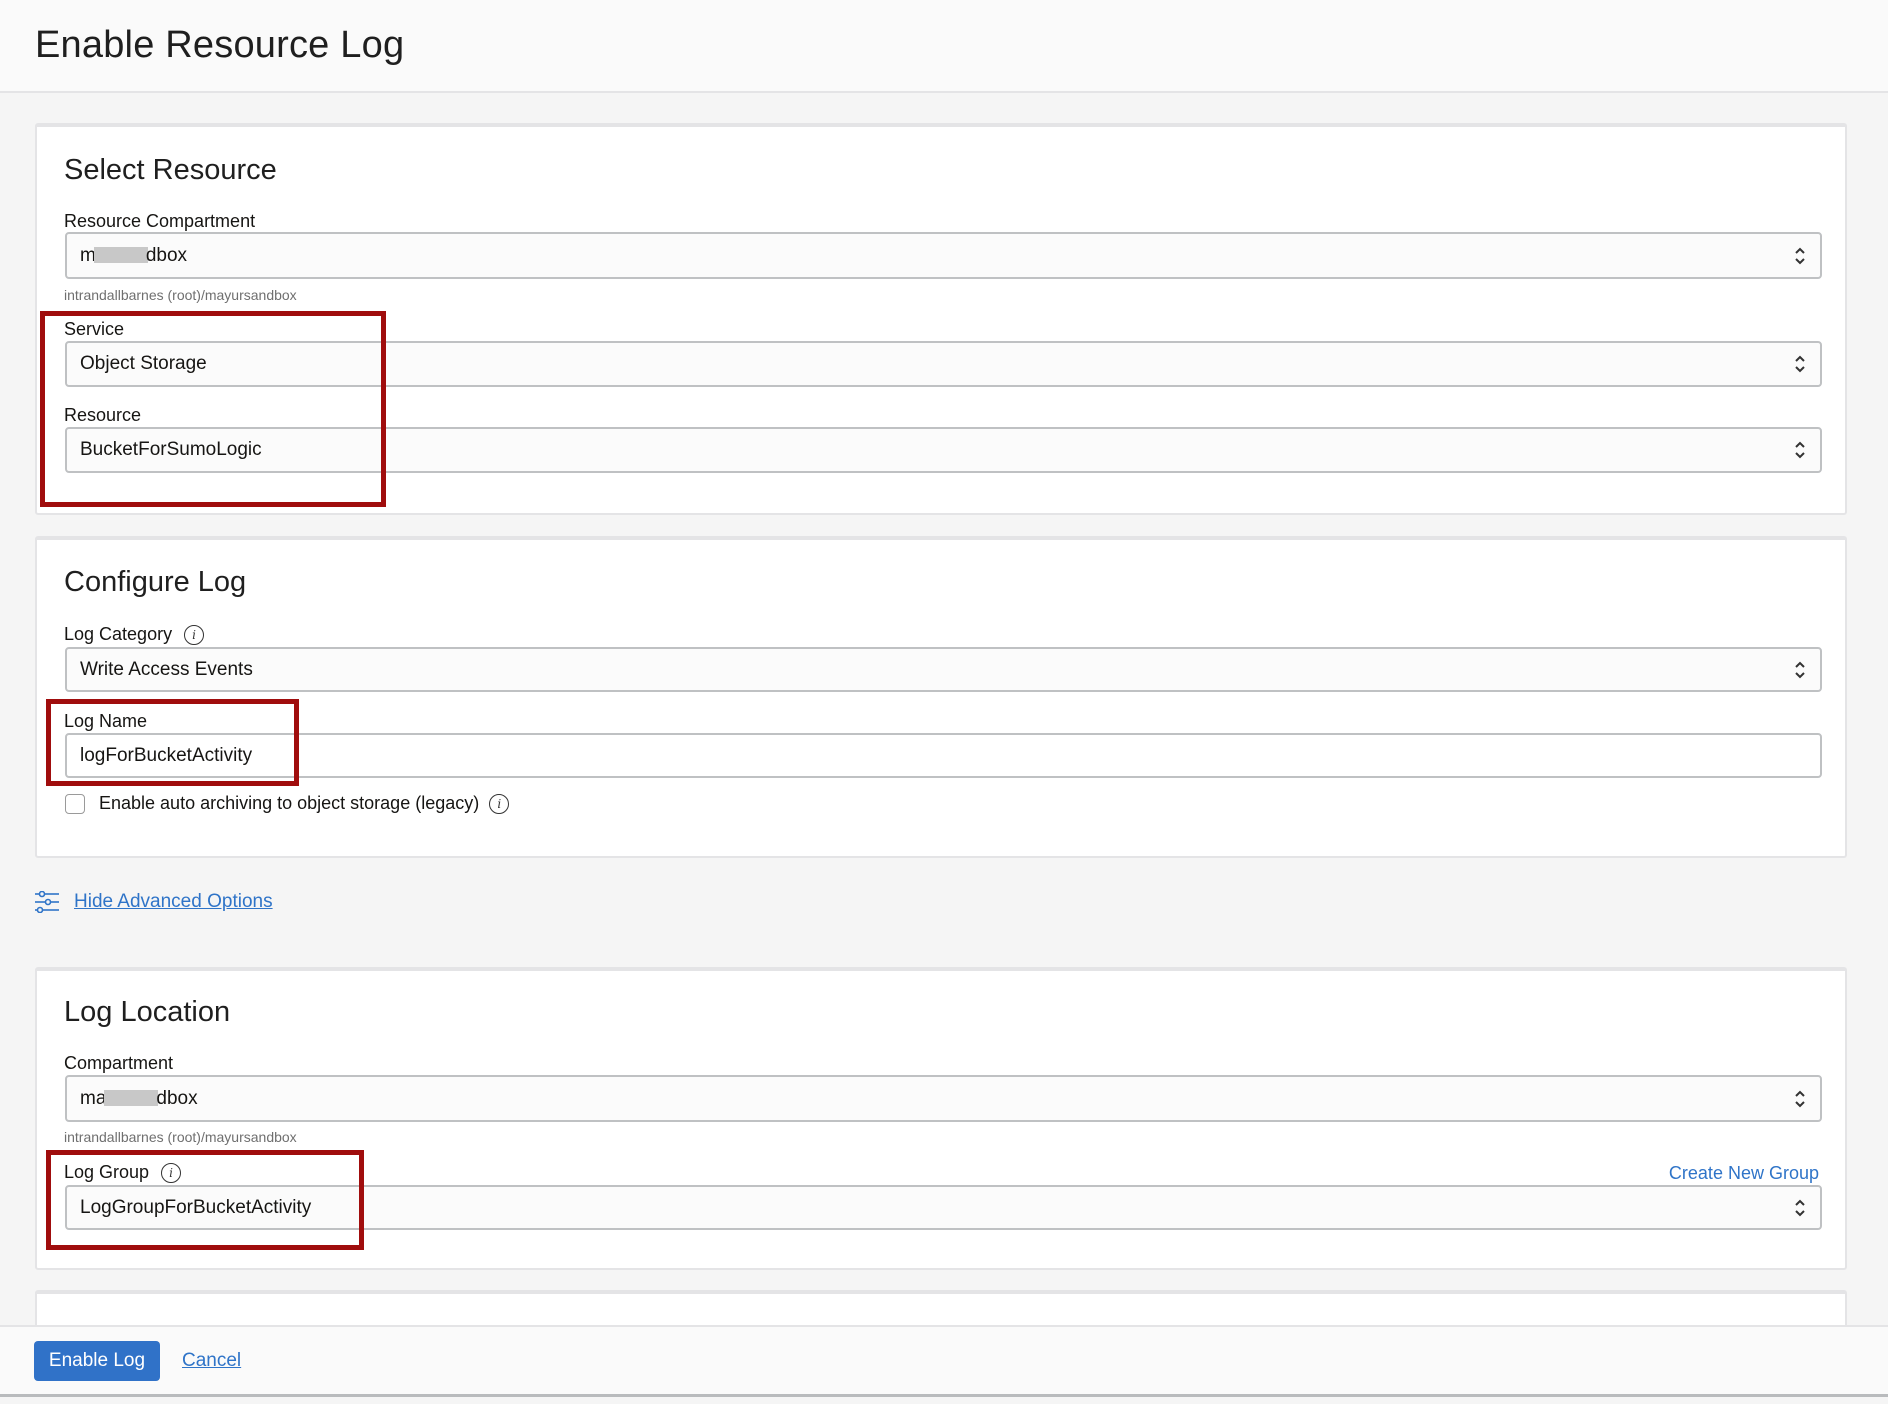 The height and width of the screenshot is (1404, 1888). Describe the element at coordinates (106, 721) in the screenshot. I see `log-name-label: Log Name` at that location.